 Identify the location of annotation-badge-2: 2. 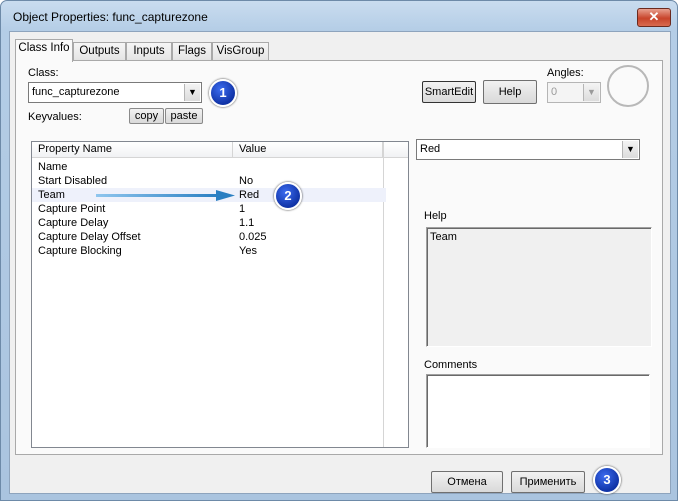
(288, 196).